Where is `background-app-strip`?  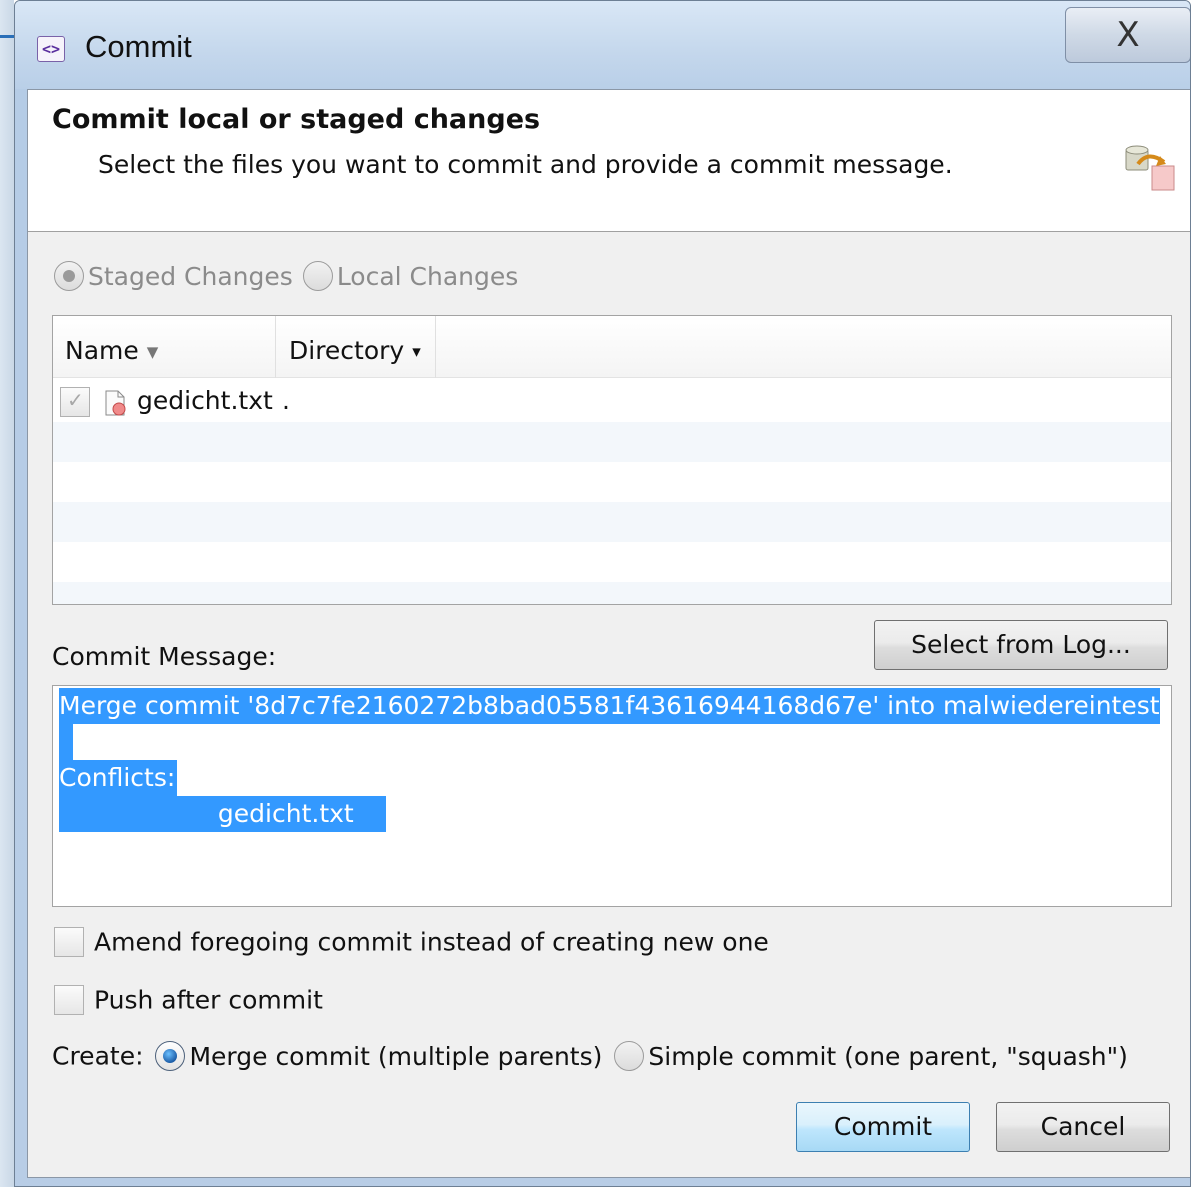 background-app-strip is located at coordinates (15, 593).